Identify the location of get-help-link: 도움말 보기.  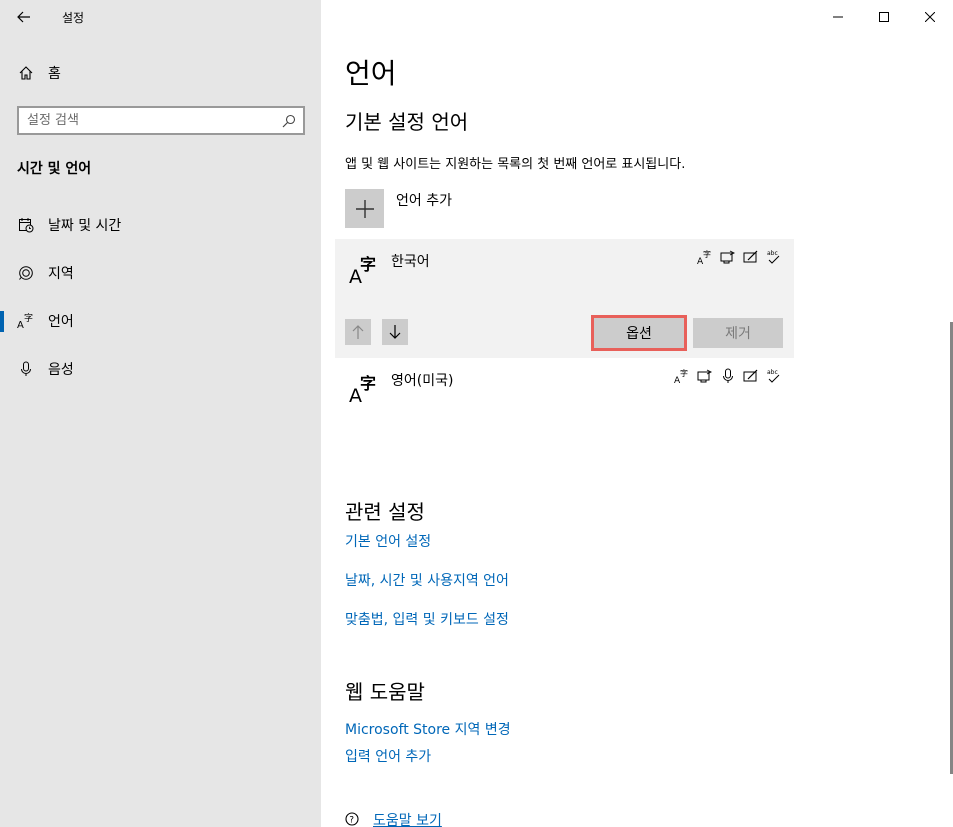
(407, 818).